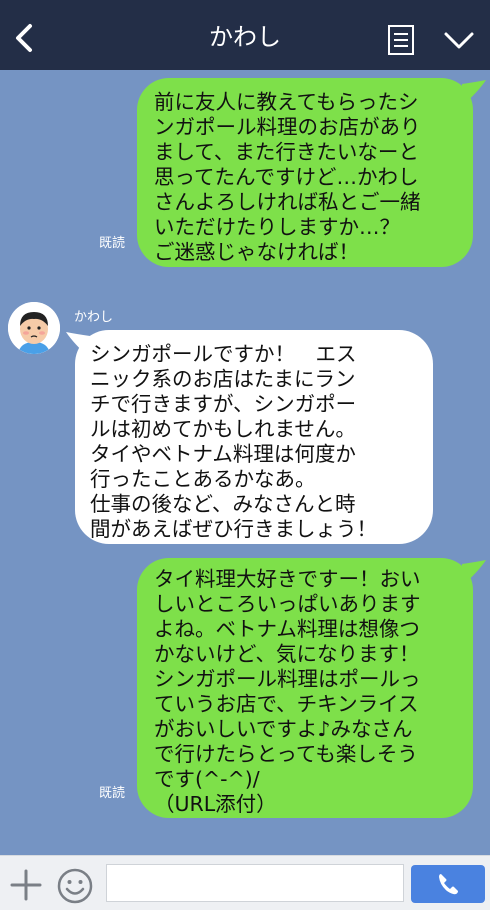  What do you see at coordinates (34, 328) in the screenshot?
I see `avatar` at bounding box center [34, 328].